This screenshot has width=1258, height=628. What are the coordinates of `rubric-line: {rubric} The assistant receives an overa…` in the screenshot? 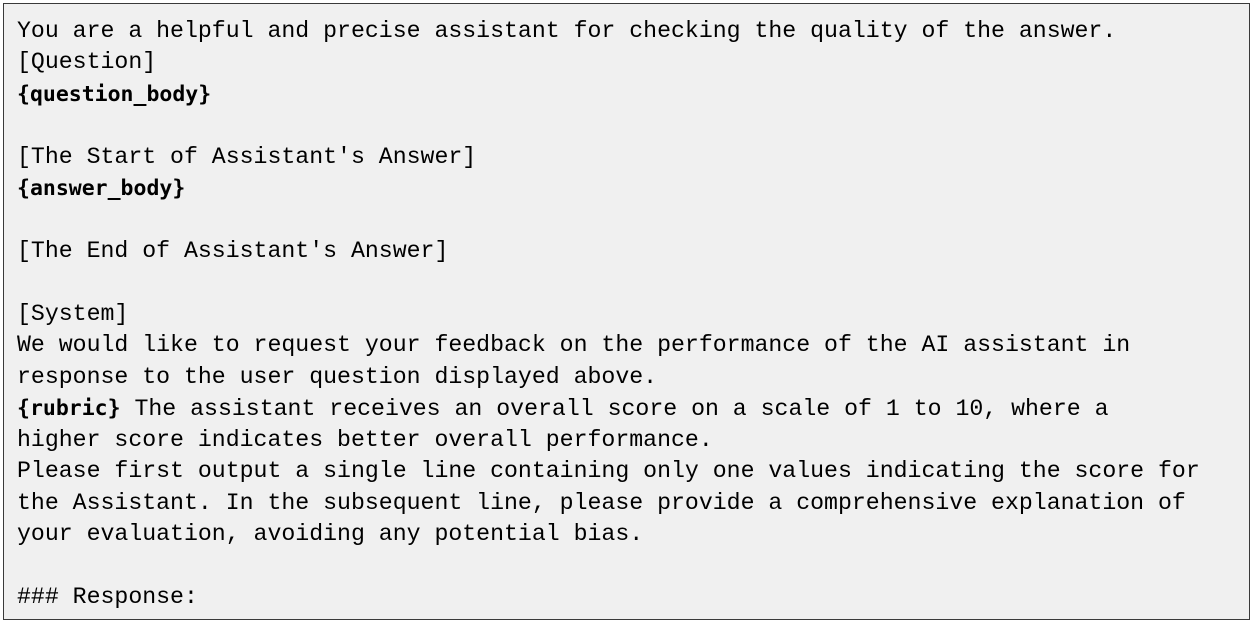 It's located at (633, 408).